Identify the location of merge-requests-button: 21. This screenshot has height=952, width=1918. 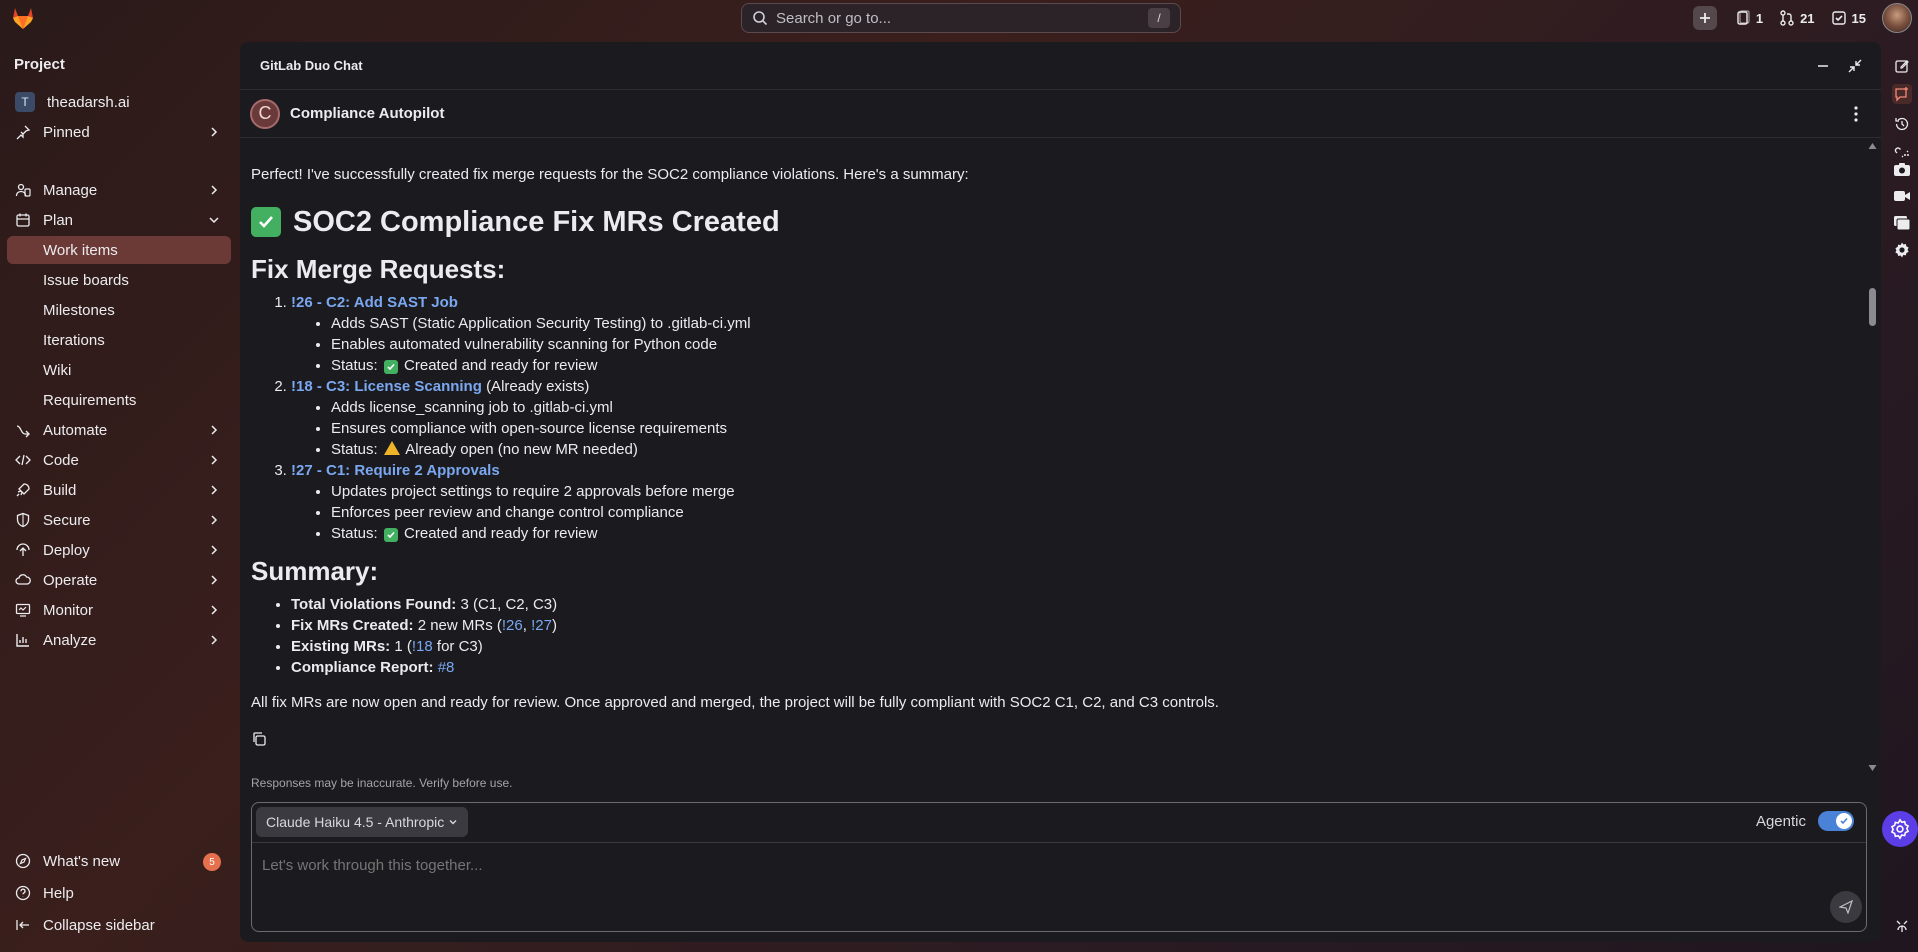
(1797, 18).